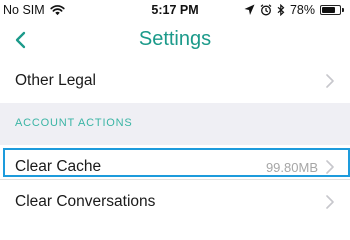 The height and width of the screenshot is (240, 350). I want to click on battery-fill, so click(329, 10).